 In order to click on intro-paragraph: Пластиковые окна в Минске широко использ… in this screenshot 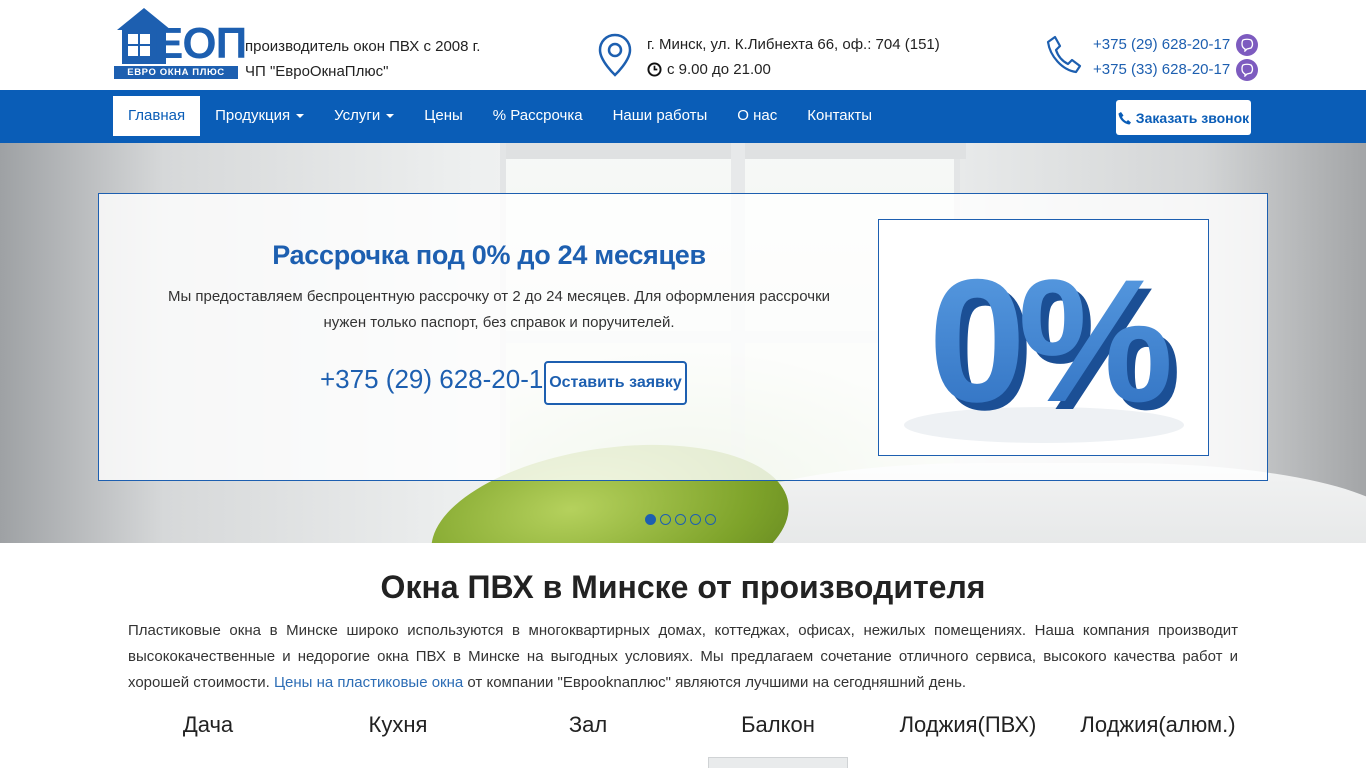, I will do `click(683, 657)`.